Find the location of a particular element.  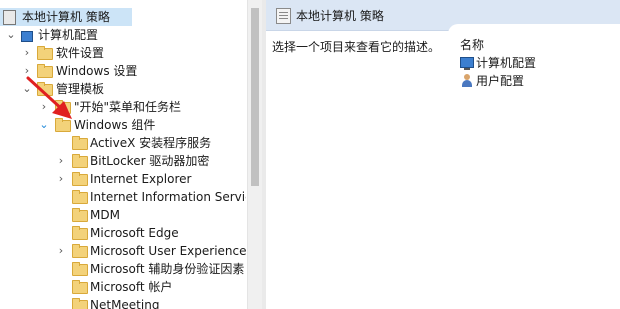

tree-item-label: Microsoft 帐户 is located at coordinates (131, 287).